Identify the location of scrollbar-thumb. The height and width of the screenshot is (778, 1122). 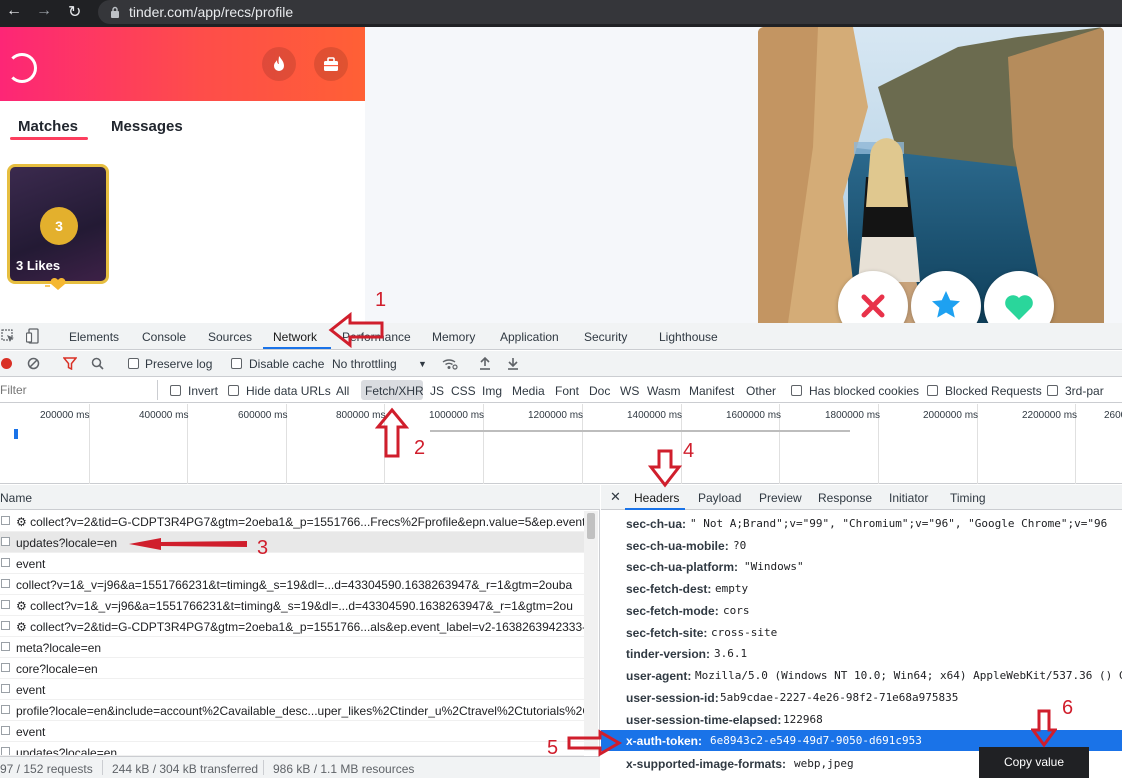
(591, 526).